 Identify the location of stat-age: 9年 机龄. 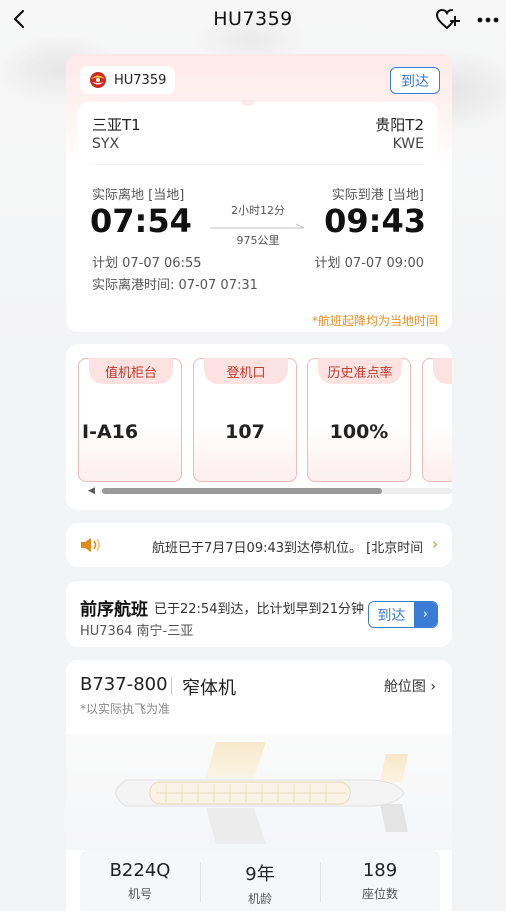
(260, 880).